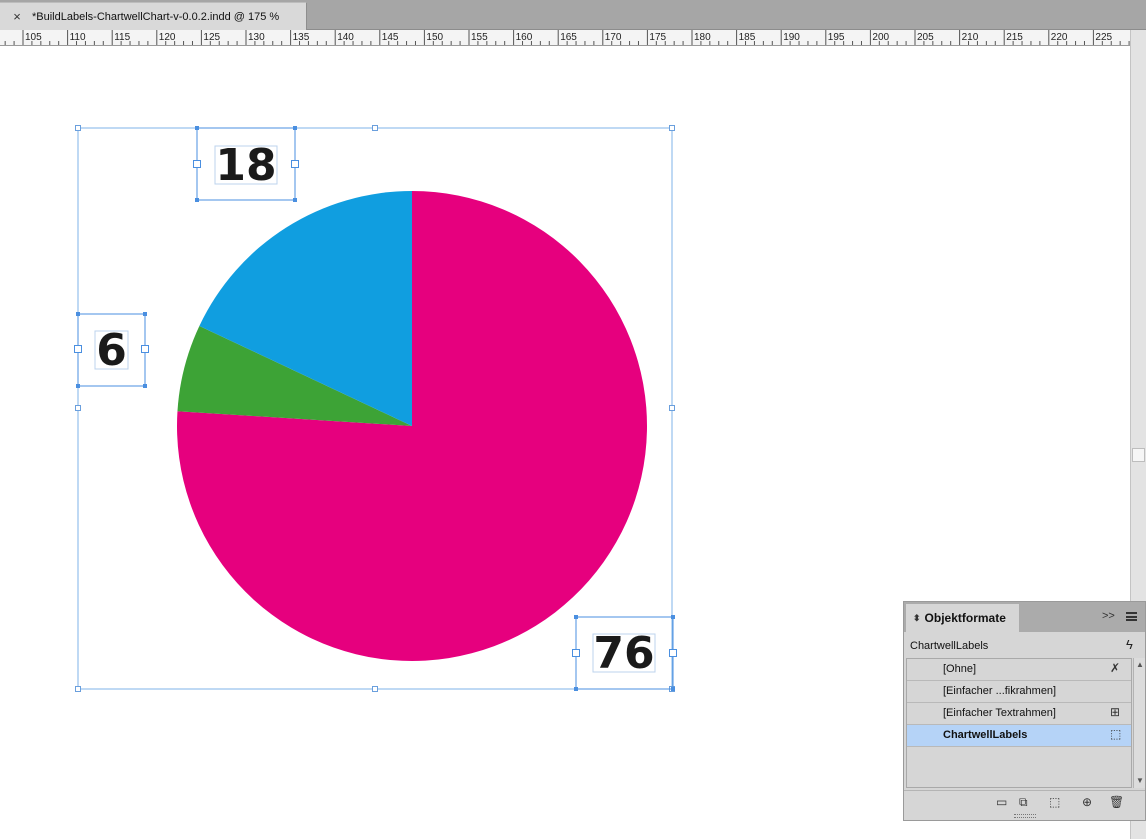 The height and width of the screenshot is (839, 1146). What do you see at coordinates (211, 37) in the screenshot?
I see `ruler-label: 125` at bounding box center [211, 37].